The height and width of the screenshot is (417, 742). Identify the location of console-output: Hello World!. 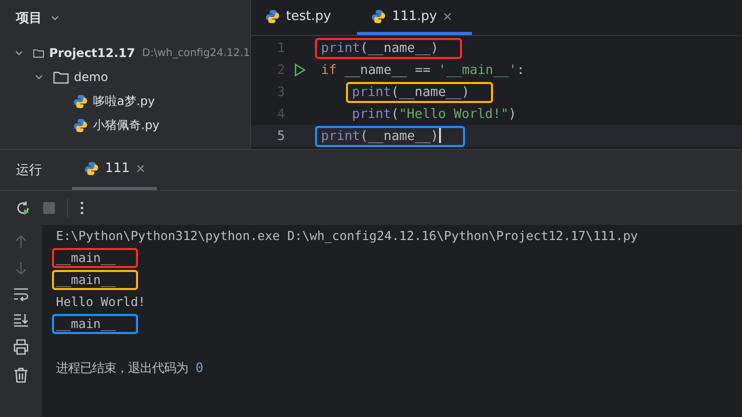
(101, 302).